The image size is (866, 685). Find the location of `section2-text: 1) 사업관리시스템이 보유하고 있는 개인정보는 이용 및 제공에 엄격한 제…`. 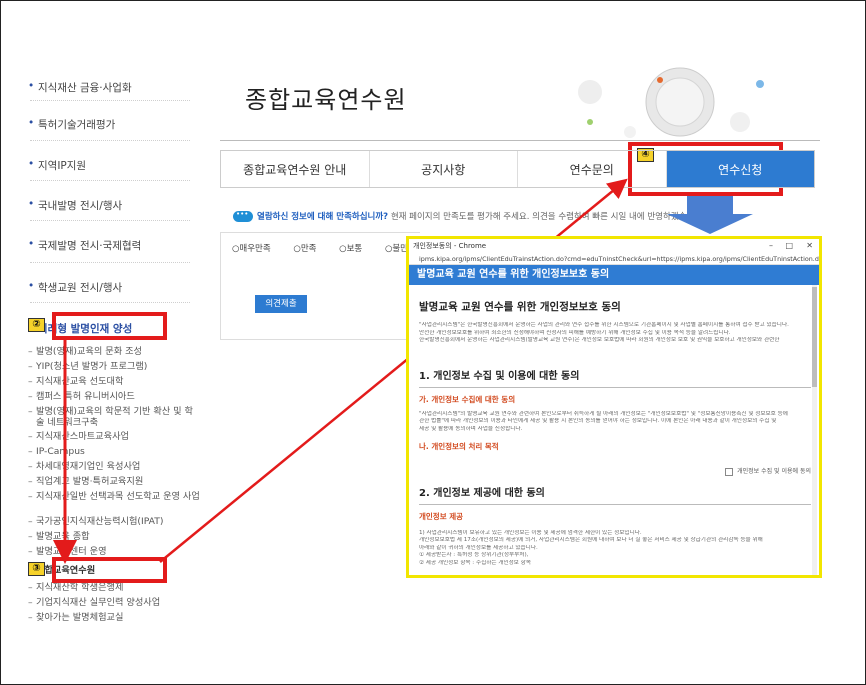

section2-text: 1) 사업관리시스템이 보유하고 있는 개인정보는 이용 및 제공에 엄격한 제… is located at coordinates (530, 532).